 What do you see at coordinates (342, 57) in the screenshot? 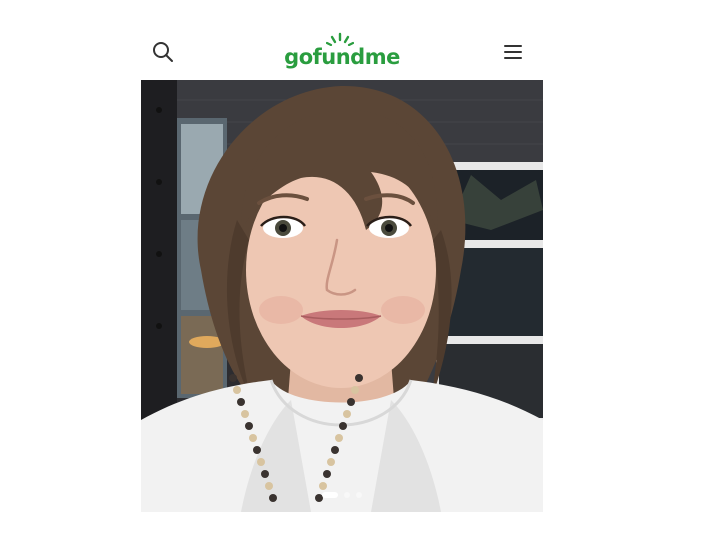
I see `brand-text: gofundme` at bounding box center [342, 57].